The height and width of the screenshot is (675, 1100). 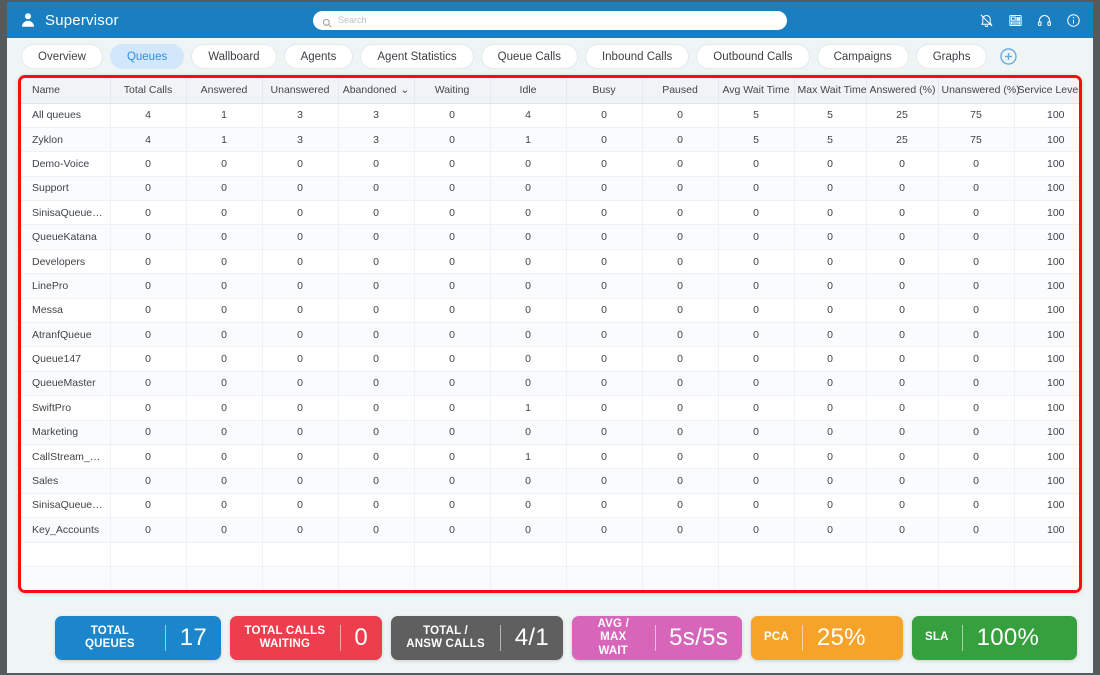 I want to click on table-row: Support 0 0 0 0 0 0 0 0 0 0 0 0 100, so click(x=550, y=189).